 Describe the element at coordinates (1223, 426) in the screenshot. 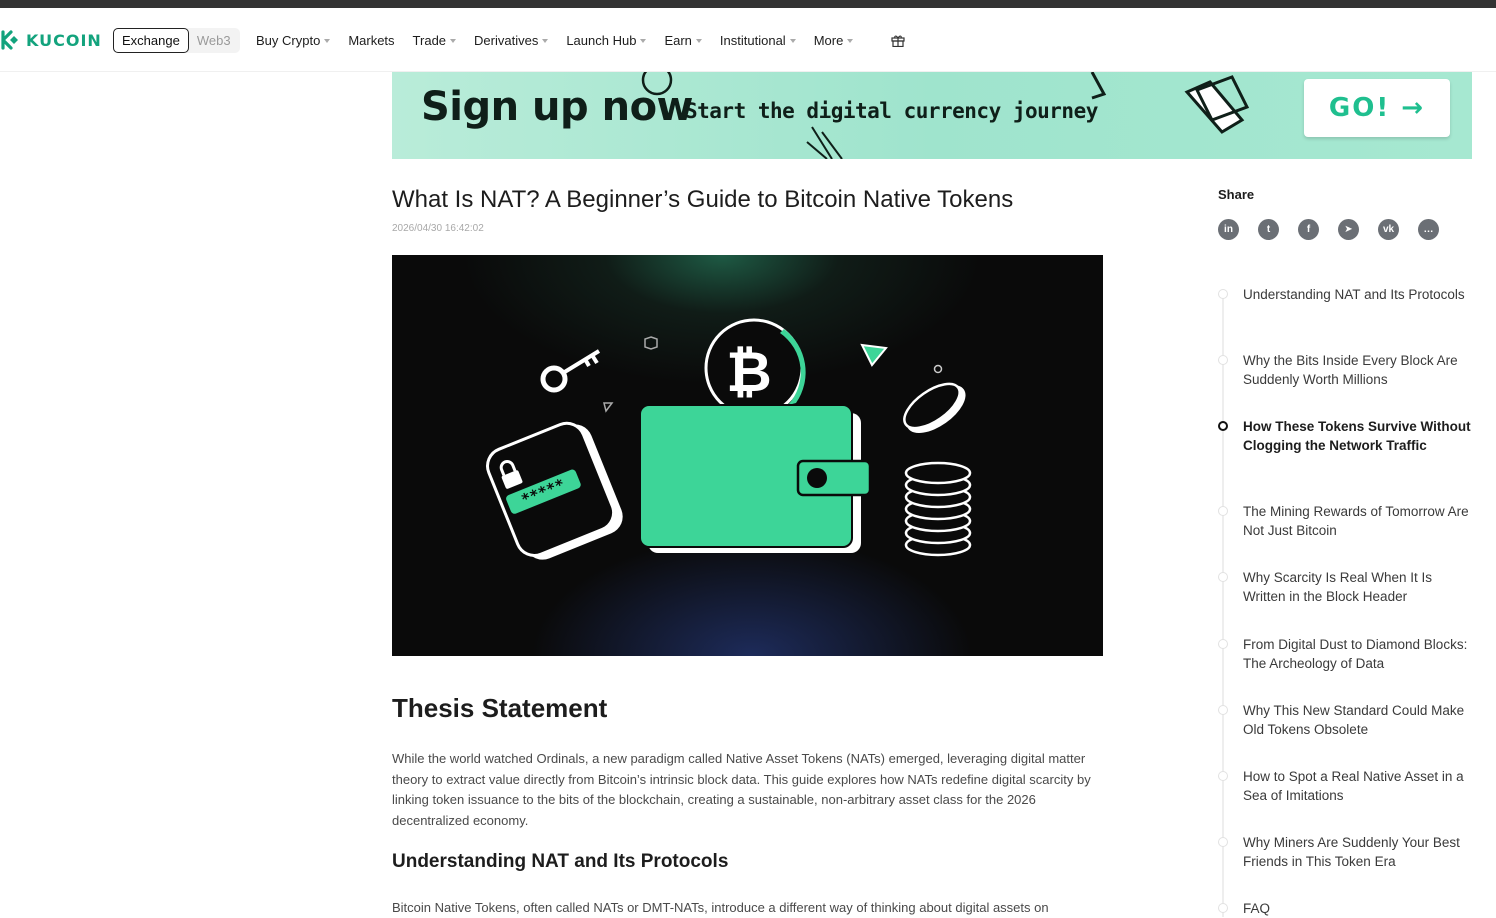

I see `toc-bullet-active` at that location.